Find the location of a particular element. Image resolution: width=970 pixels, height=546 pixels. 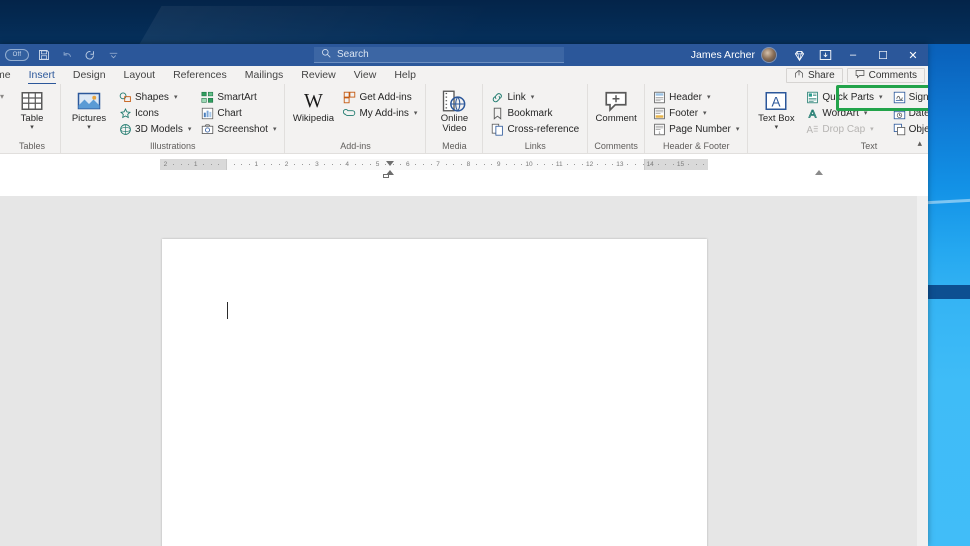

autosave-toggle: Off is located at coordinates (17, 55).